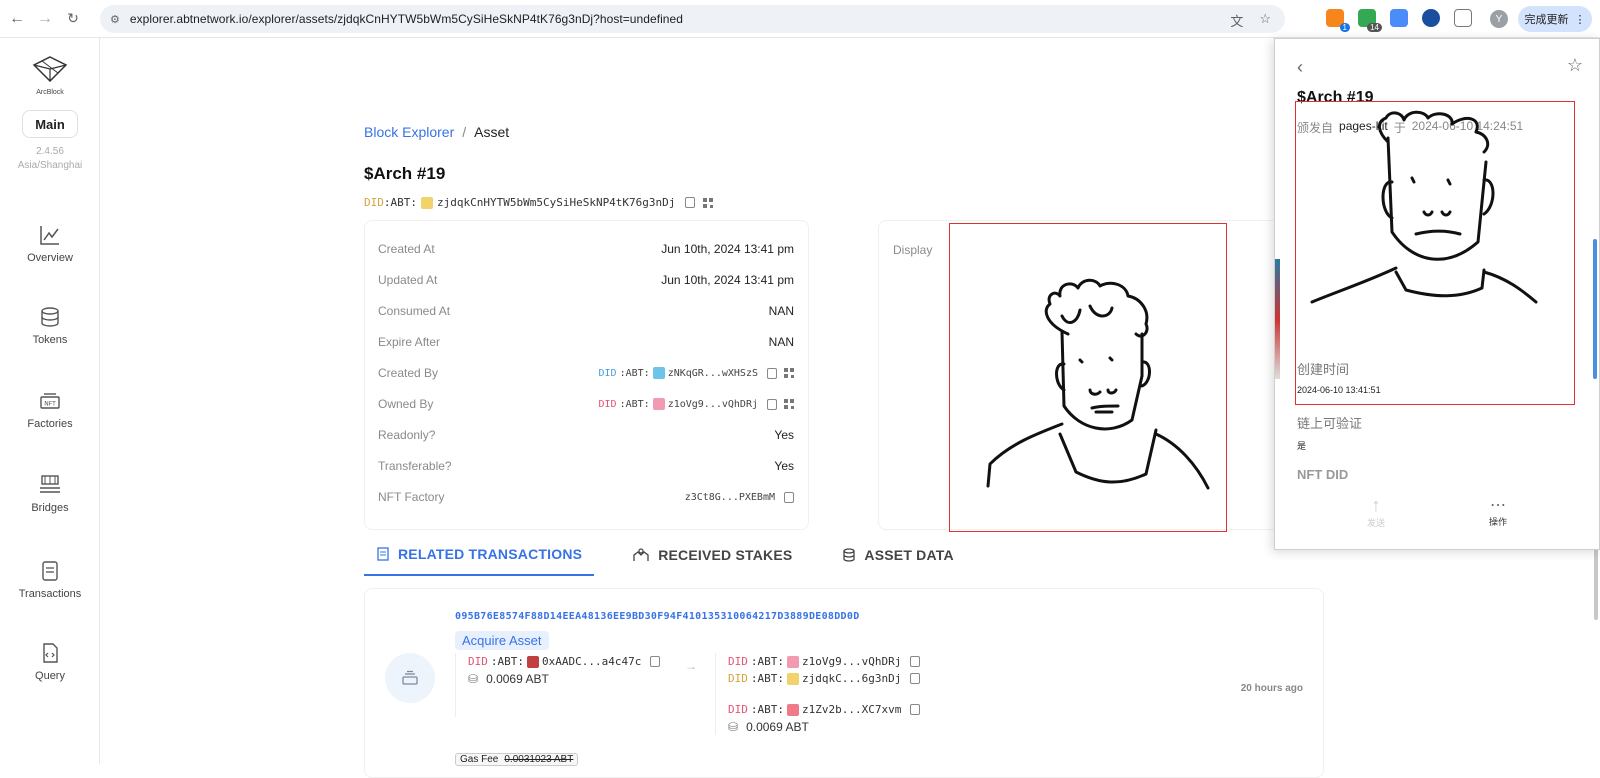  Describe the element at coordinates (473, 678) in the screenshot. I see `coins-icon: ⛁` at that location.